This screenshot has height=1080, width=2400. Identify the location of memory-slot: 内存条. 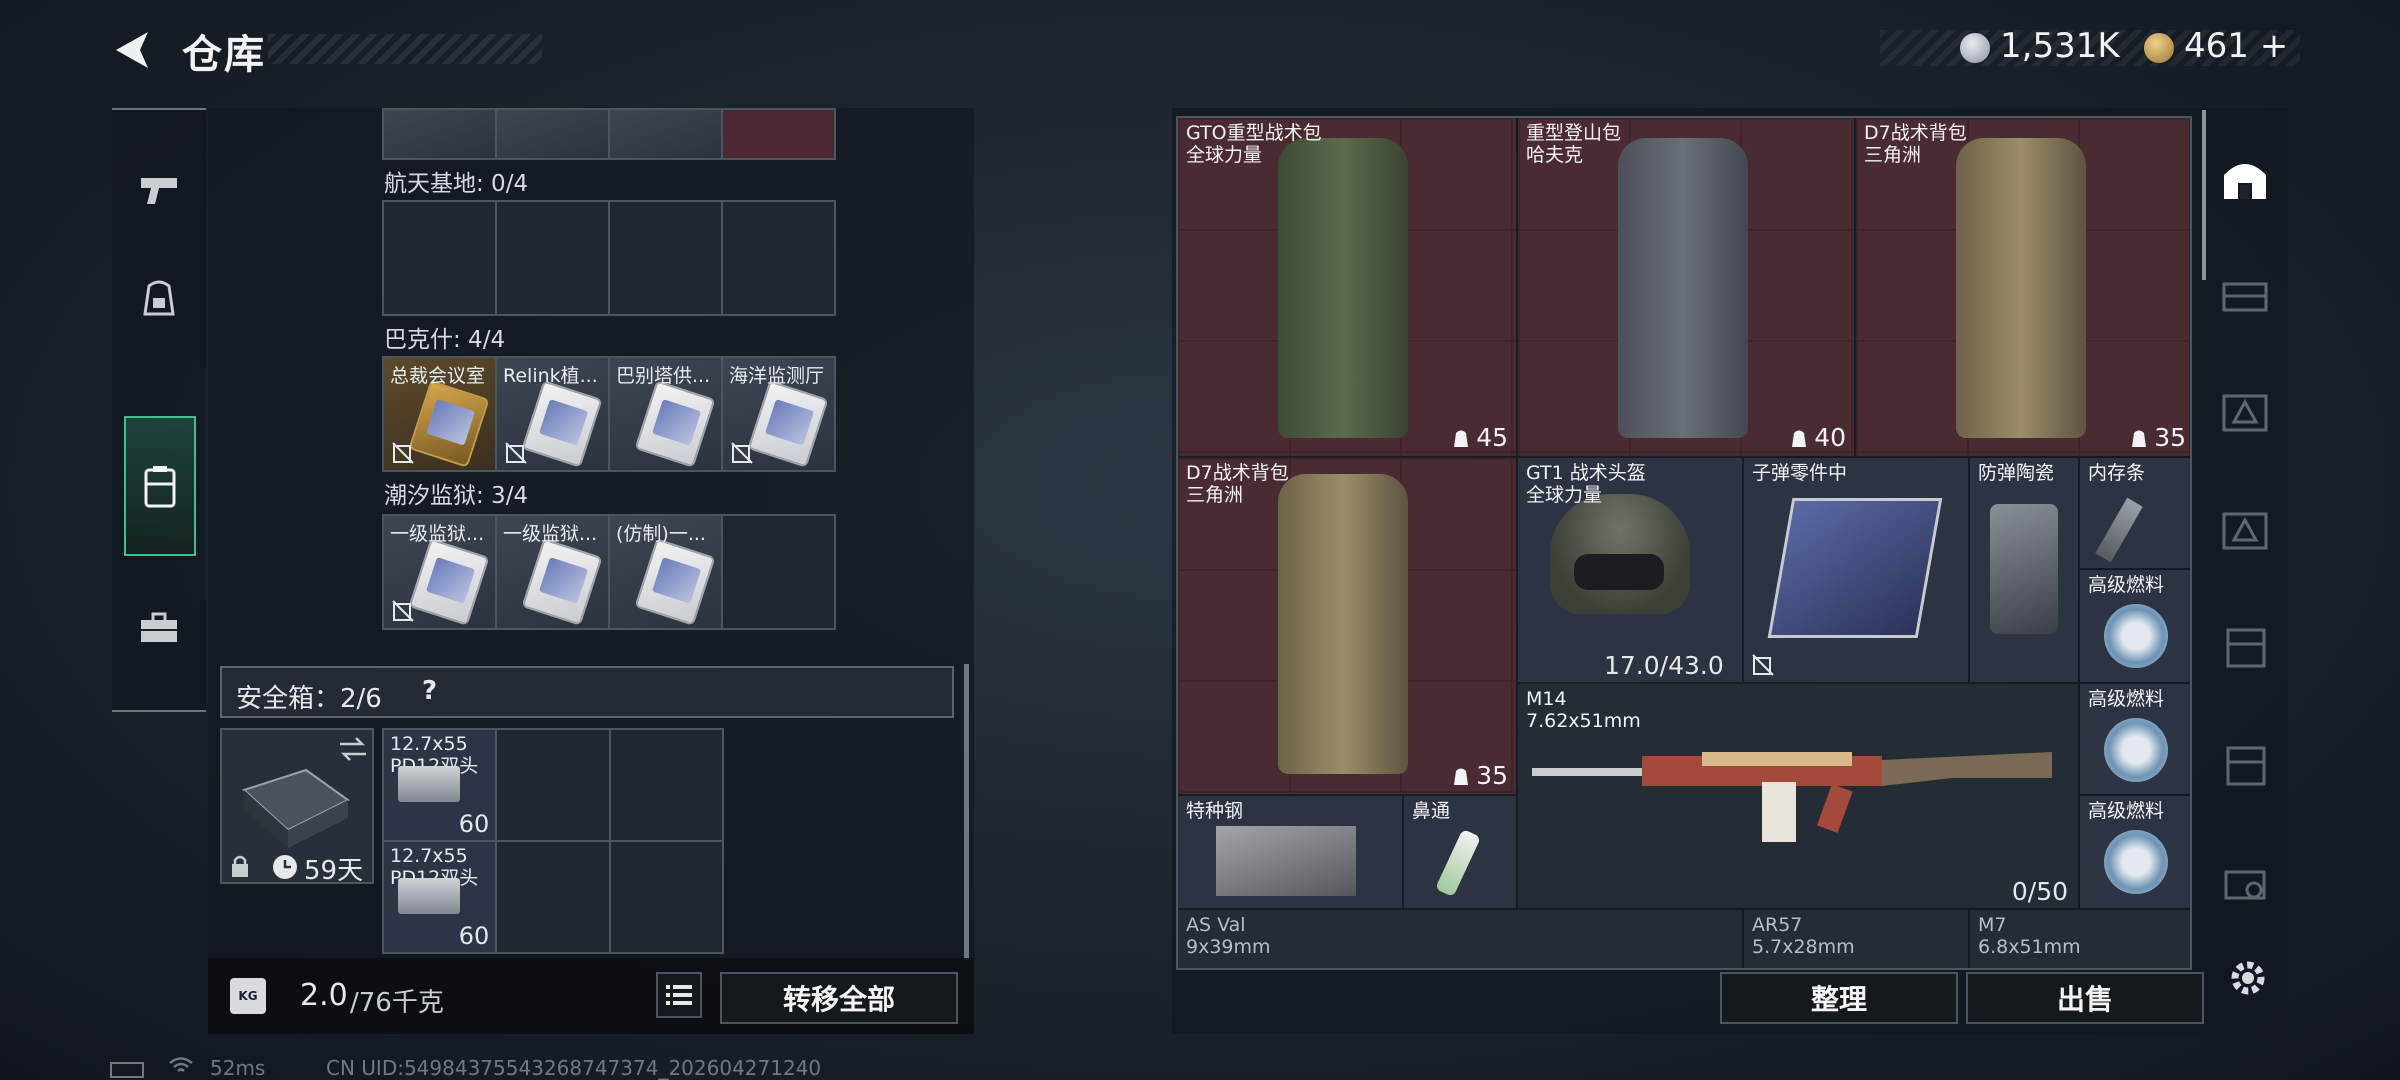
(2135, 513).